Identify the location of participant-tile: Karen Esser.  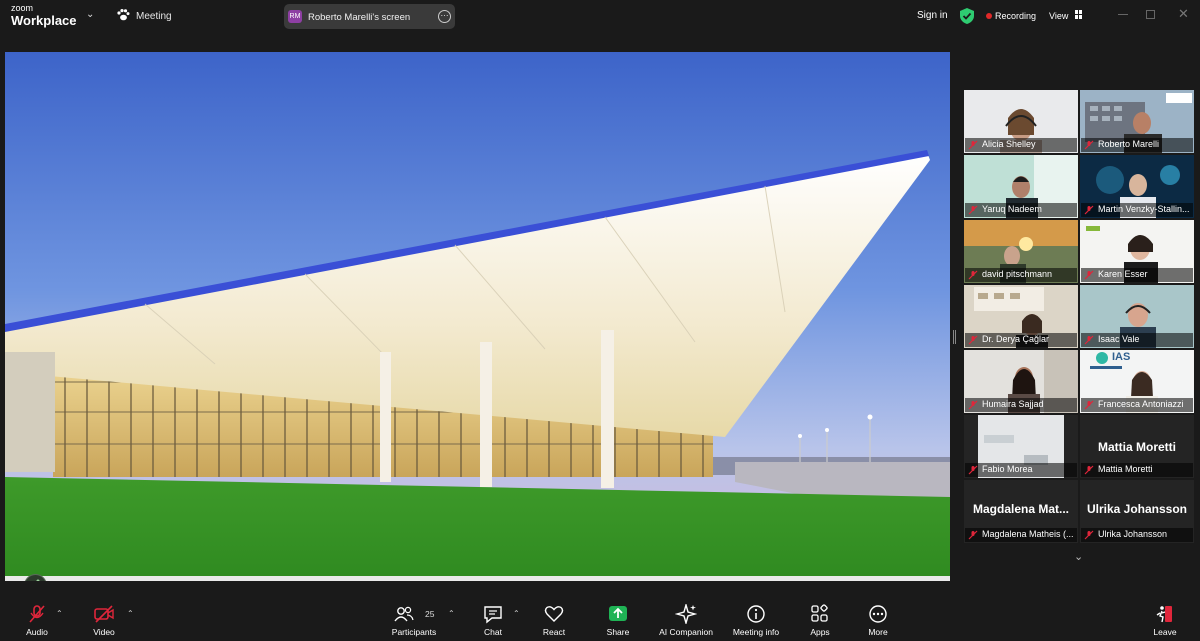
(1137, 251).